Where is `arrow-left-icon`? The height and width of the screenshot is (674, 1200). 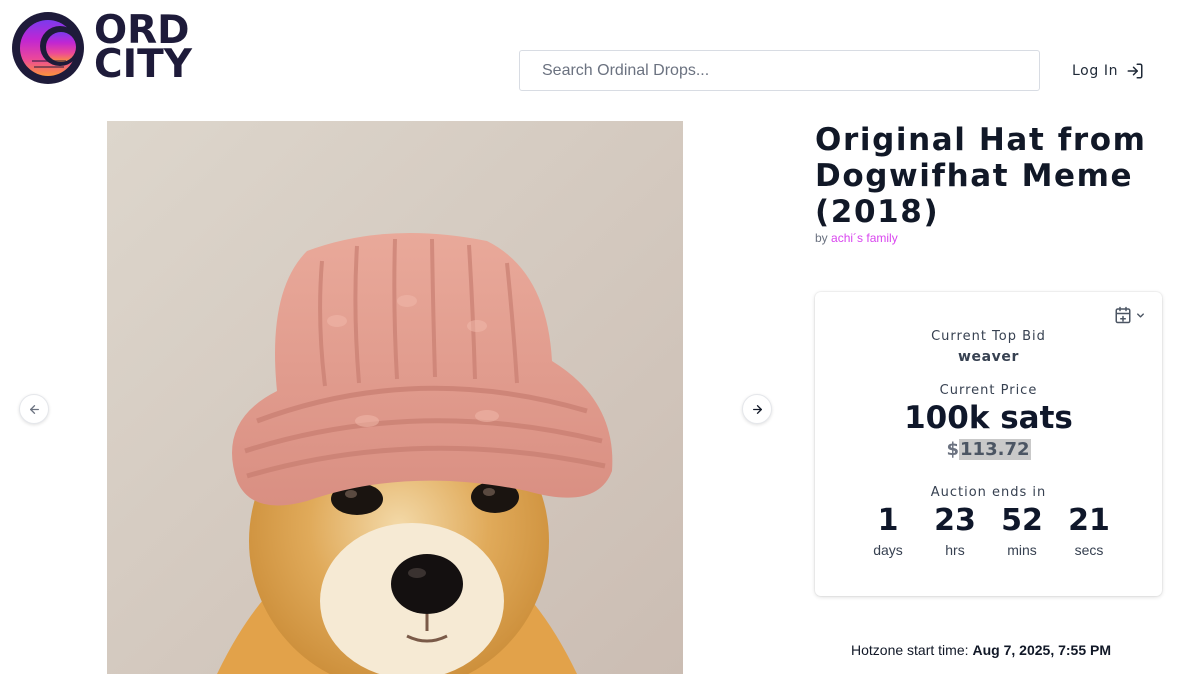 arrow-left-icon is located at coordinates (34, 409).